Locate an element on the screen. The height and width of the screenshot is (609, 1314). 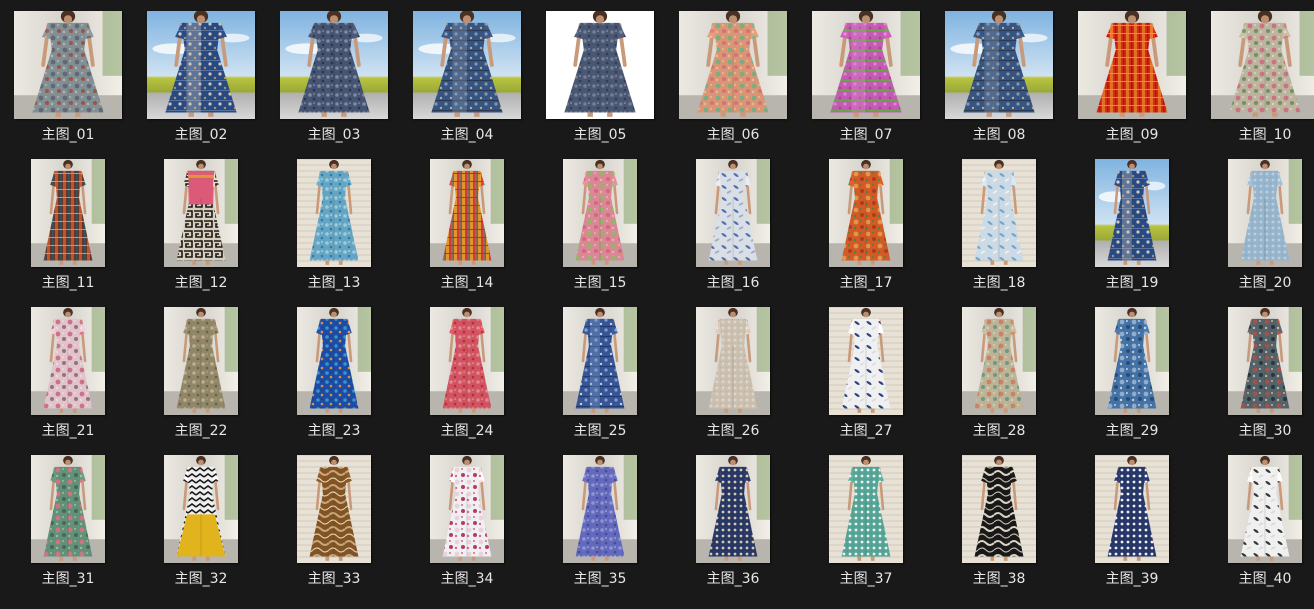
file-tile: 主图_07 is located at coordinates (866, 82).